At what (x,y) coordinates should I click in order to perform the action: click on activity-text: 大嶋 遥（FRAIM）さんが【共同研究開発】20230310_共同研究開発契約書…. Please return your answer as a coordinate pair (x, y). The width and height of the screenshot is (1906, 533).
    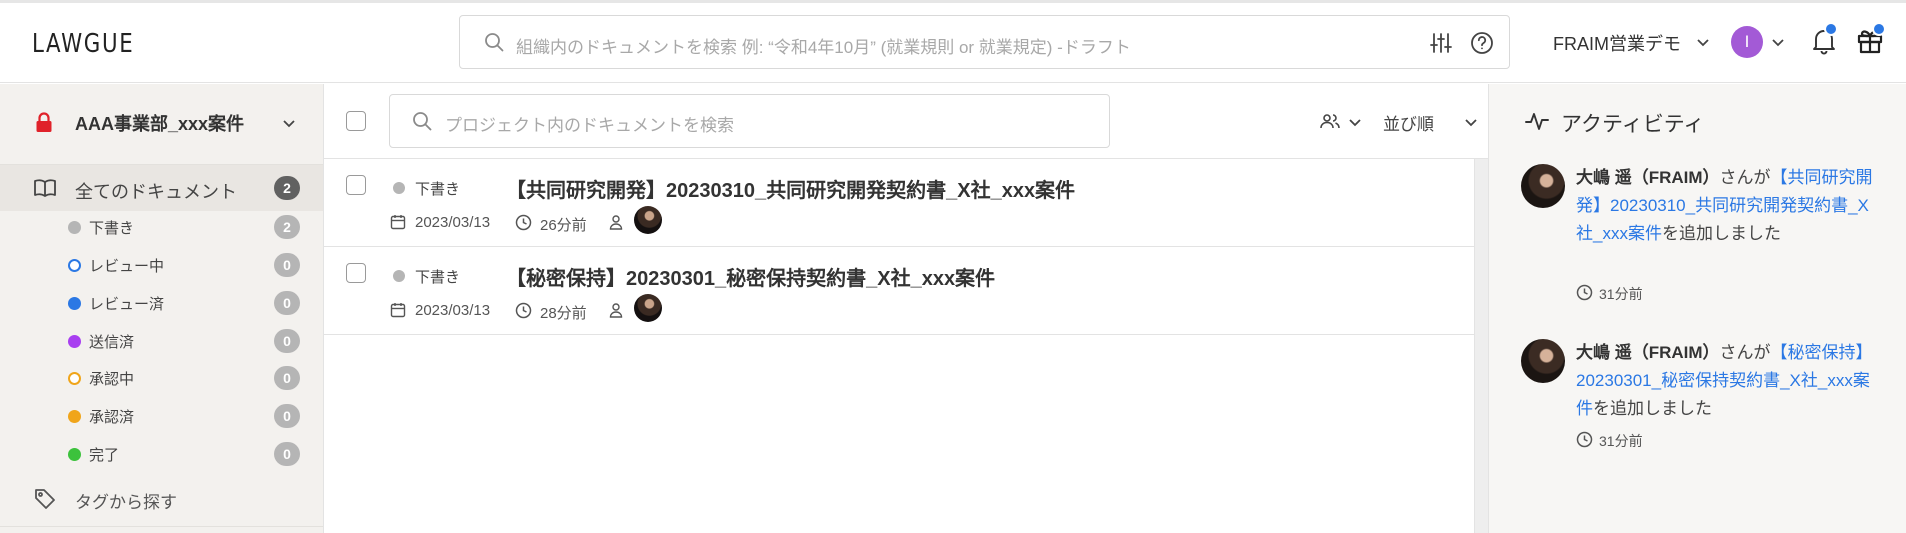
    Looking at the image, I should click on (1728, 206).